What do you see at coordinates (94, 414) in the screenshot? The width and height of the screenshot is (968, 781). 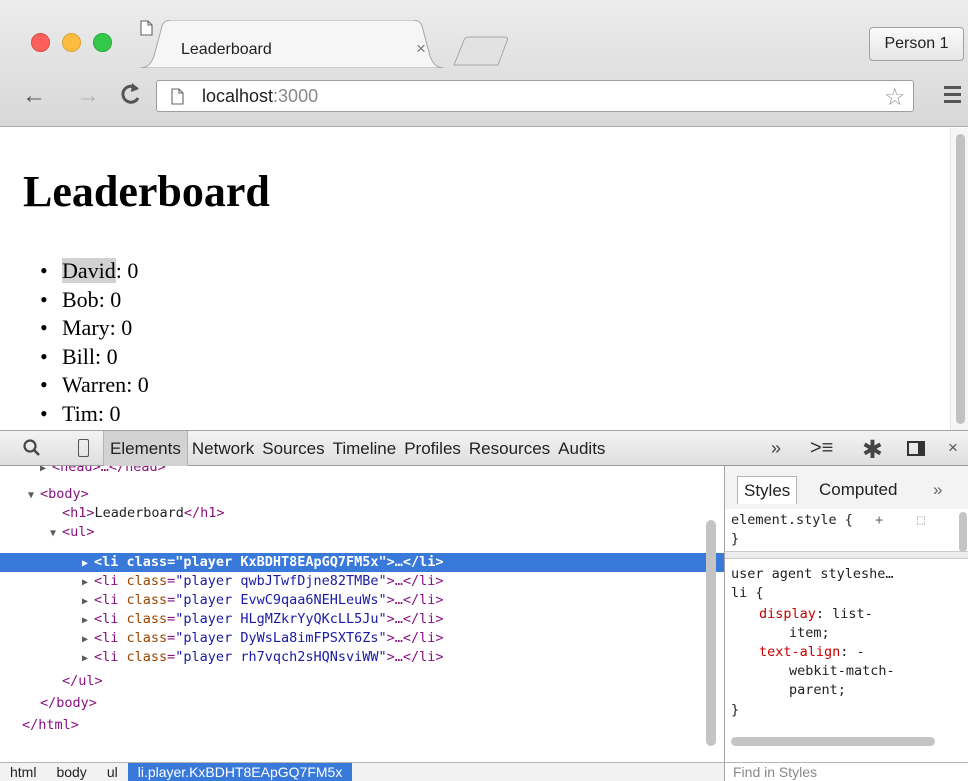 I see `player-item: Tim: 0` at bounding box center [94, 414].